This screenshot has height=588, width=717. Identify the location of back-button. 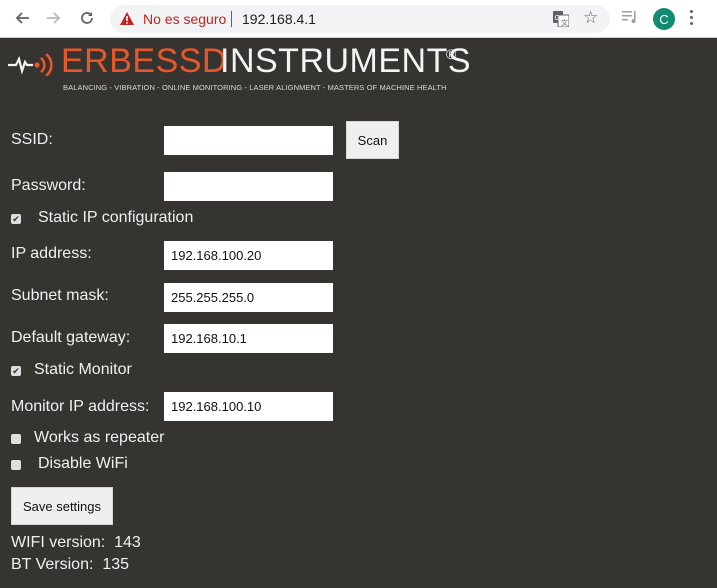
(22, 18).